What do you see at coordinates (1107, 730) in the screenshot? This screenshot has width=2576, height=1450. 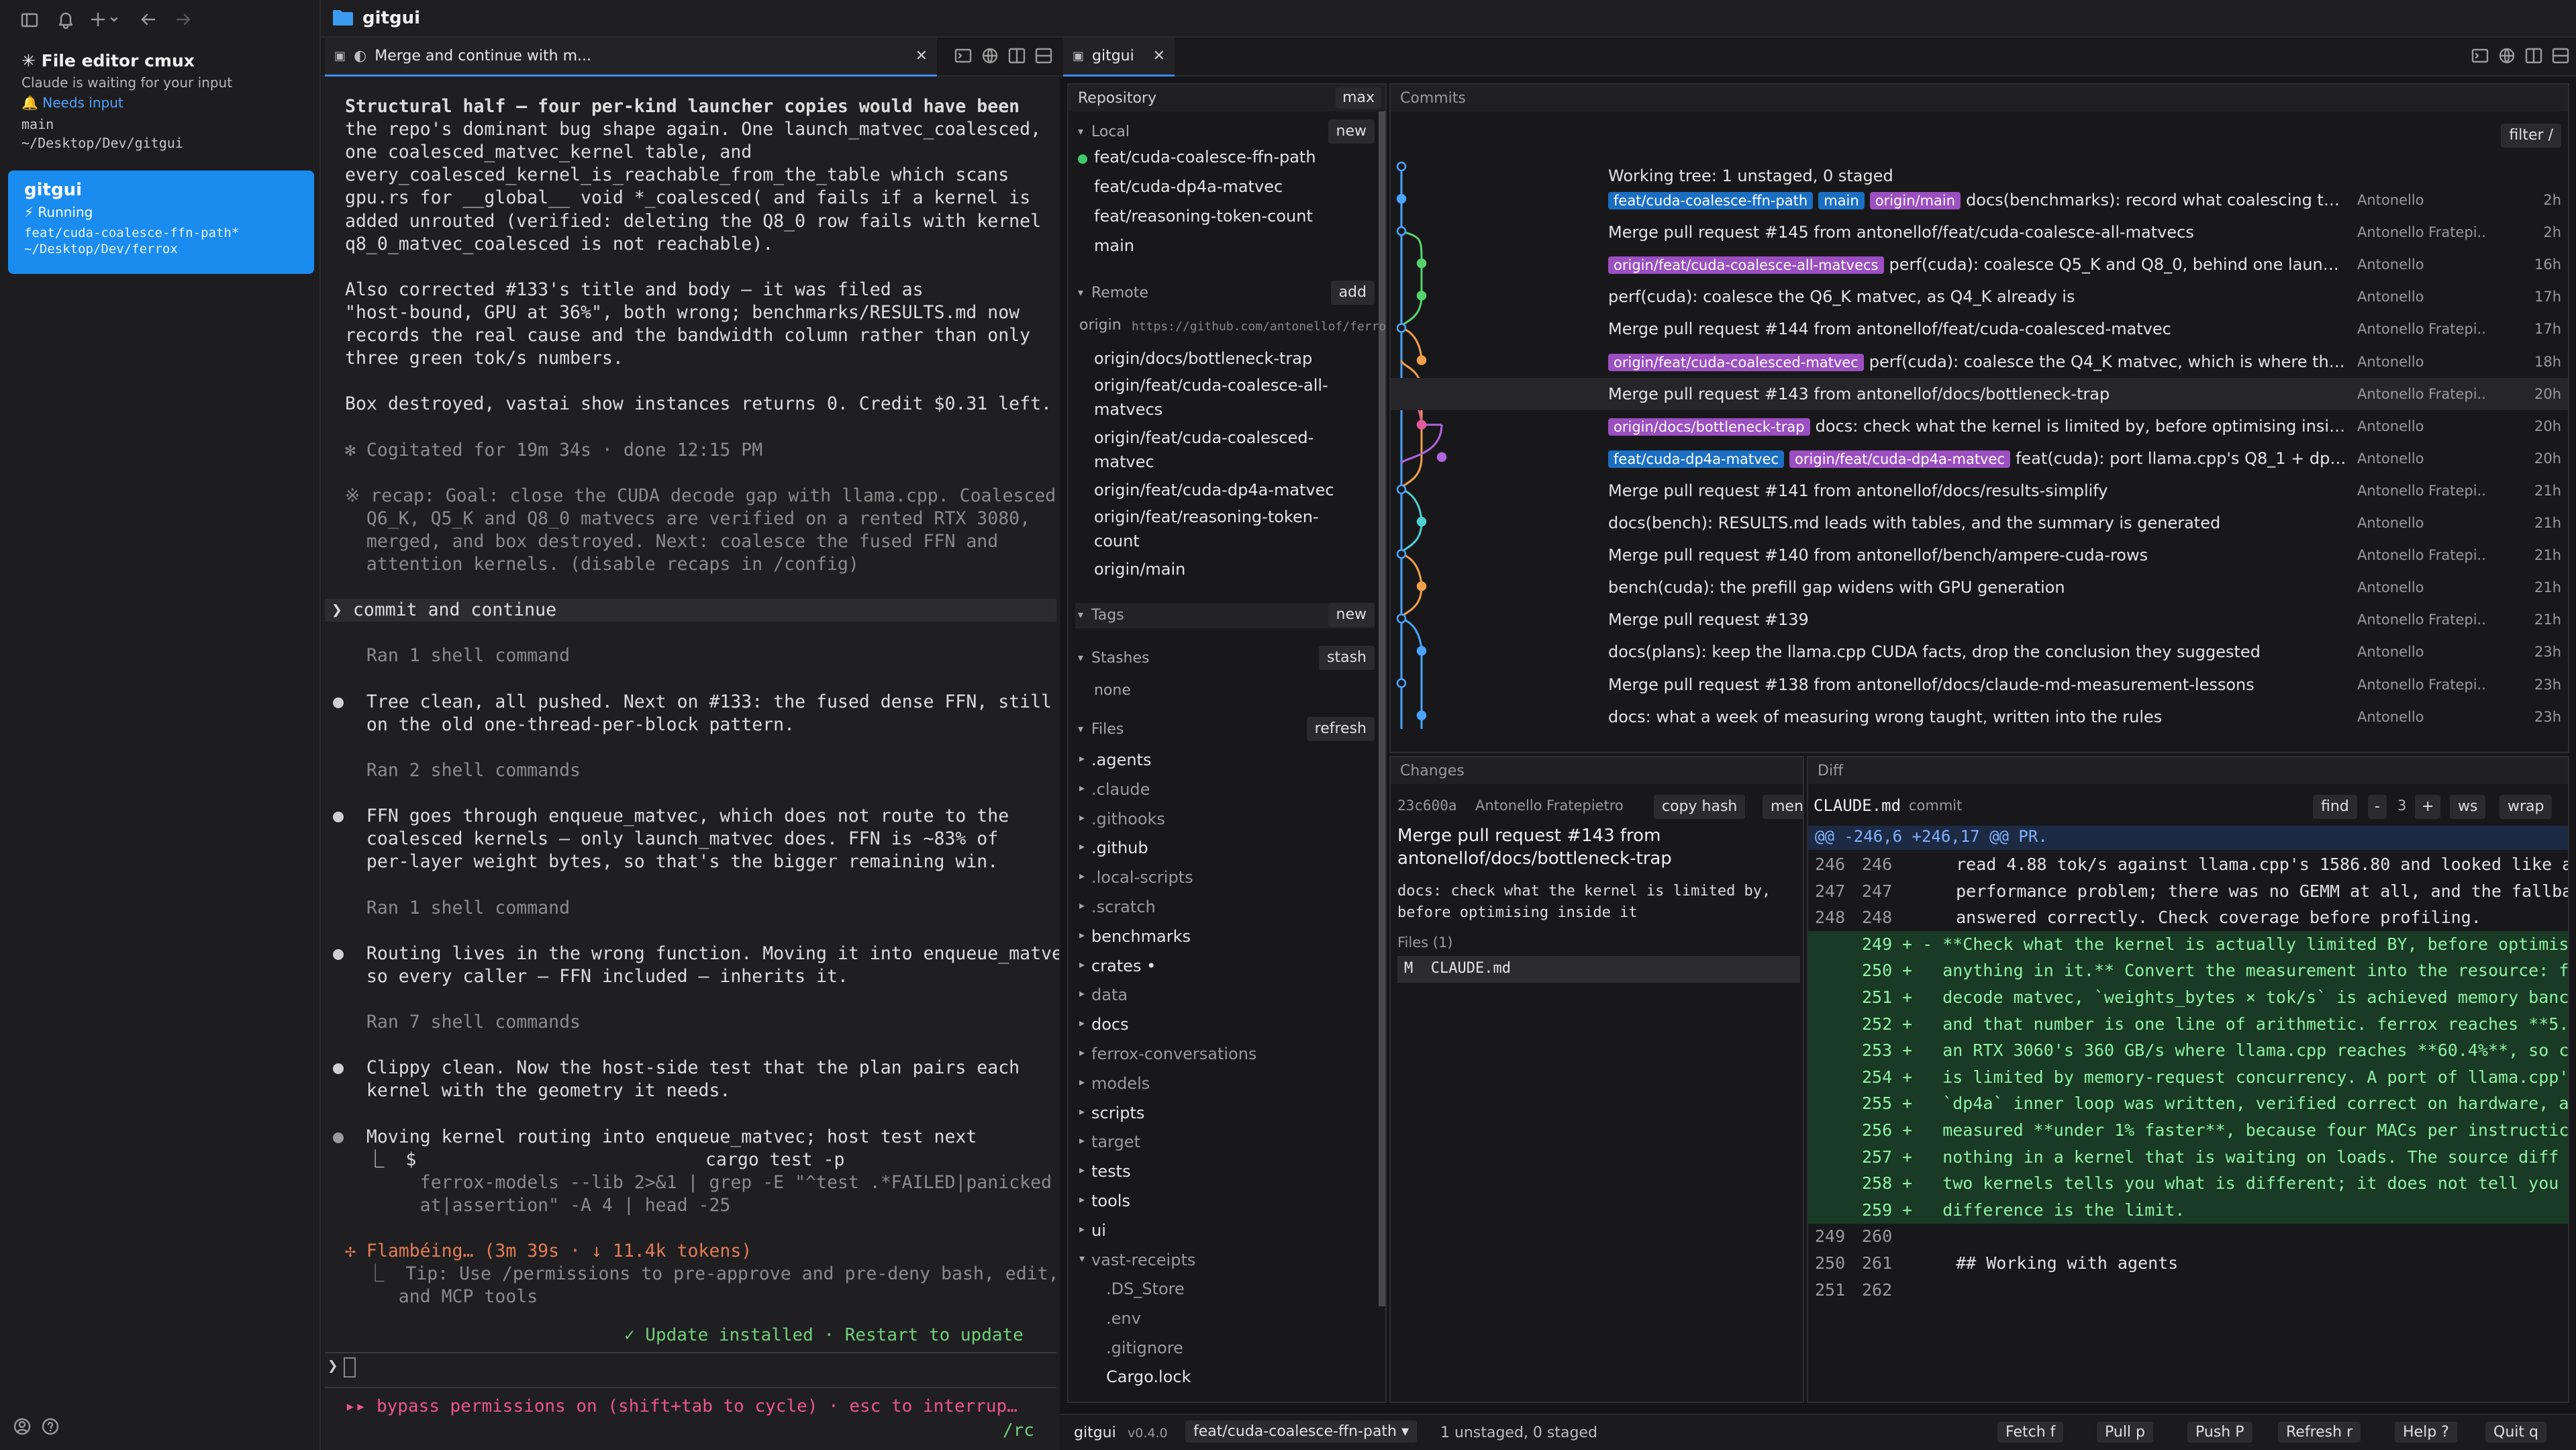 I see `section-files: Files` at bounding box center [1107, 730].